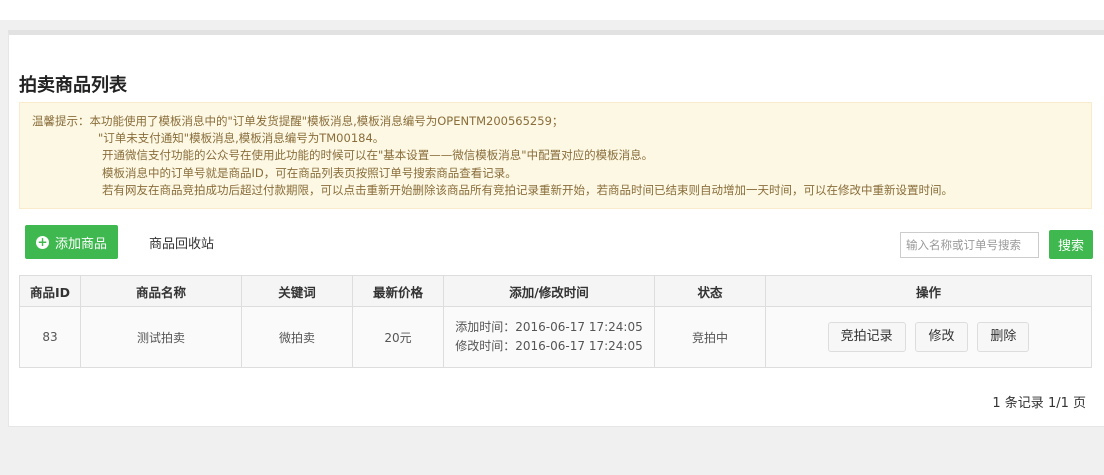  I want to click on top-bar, so click(552, 10).